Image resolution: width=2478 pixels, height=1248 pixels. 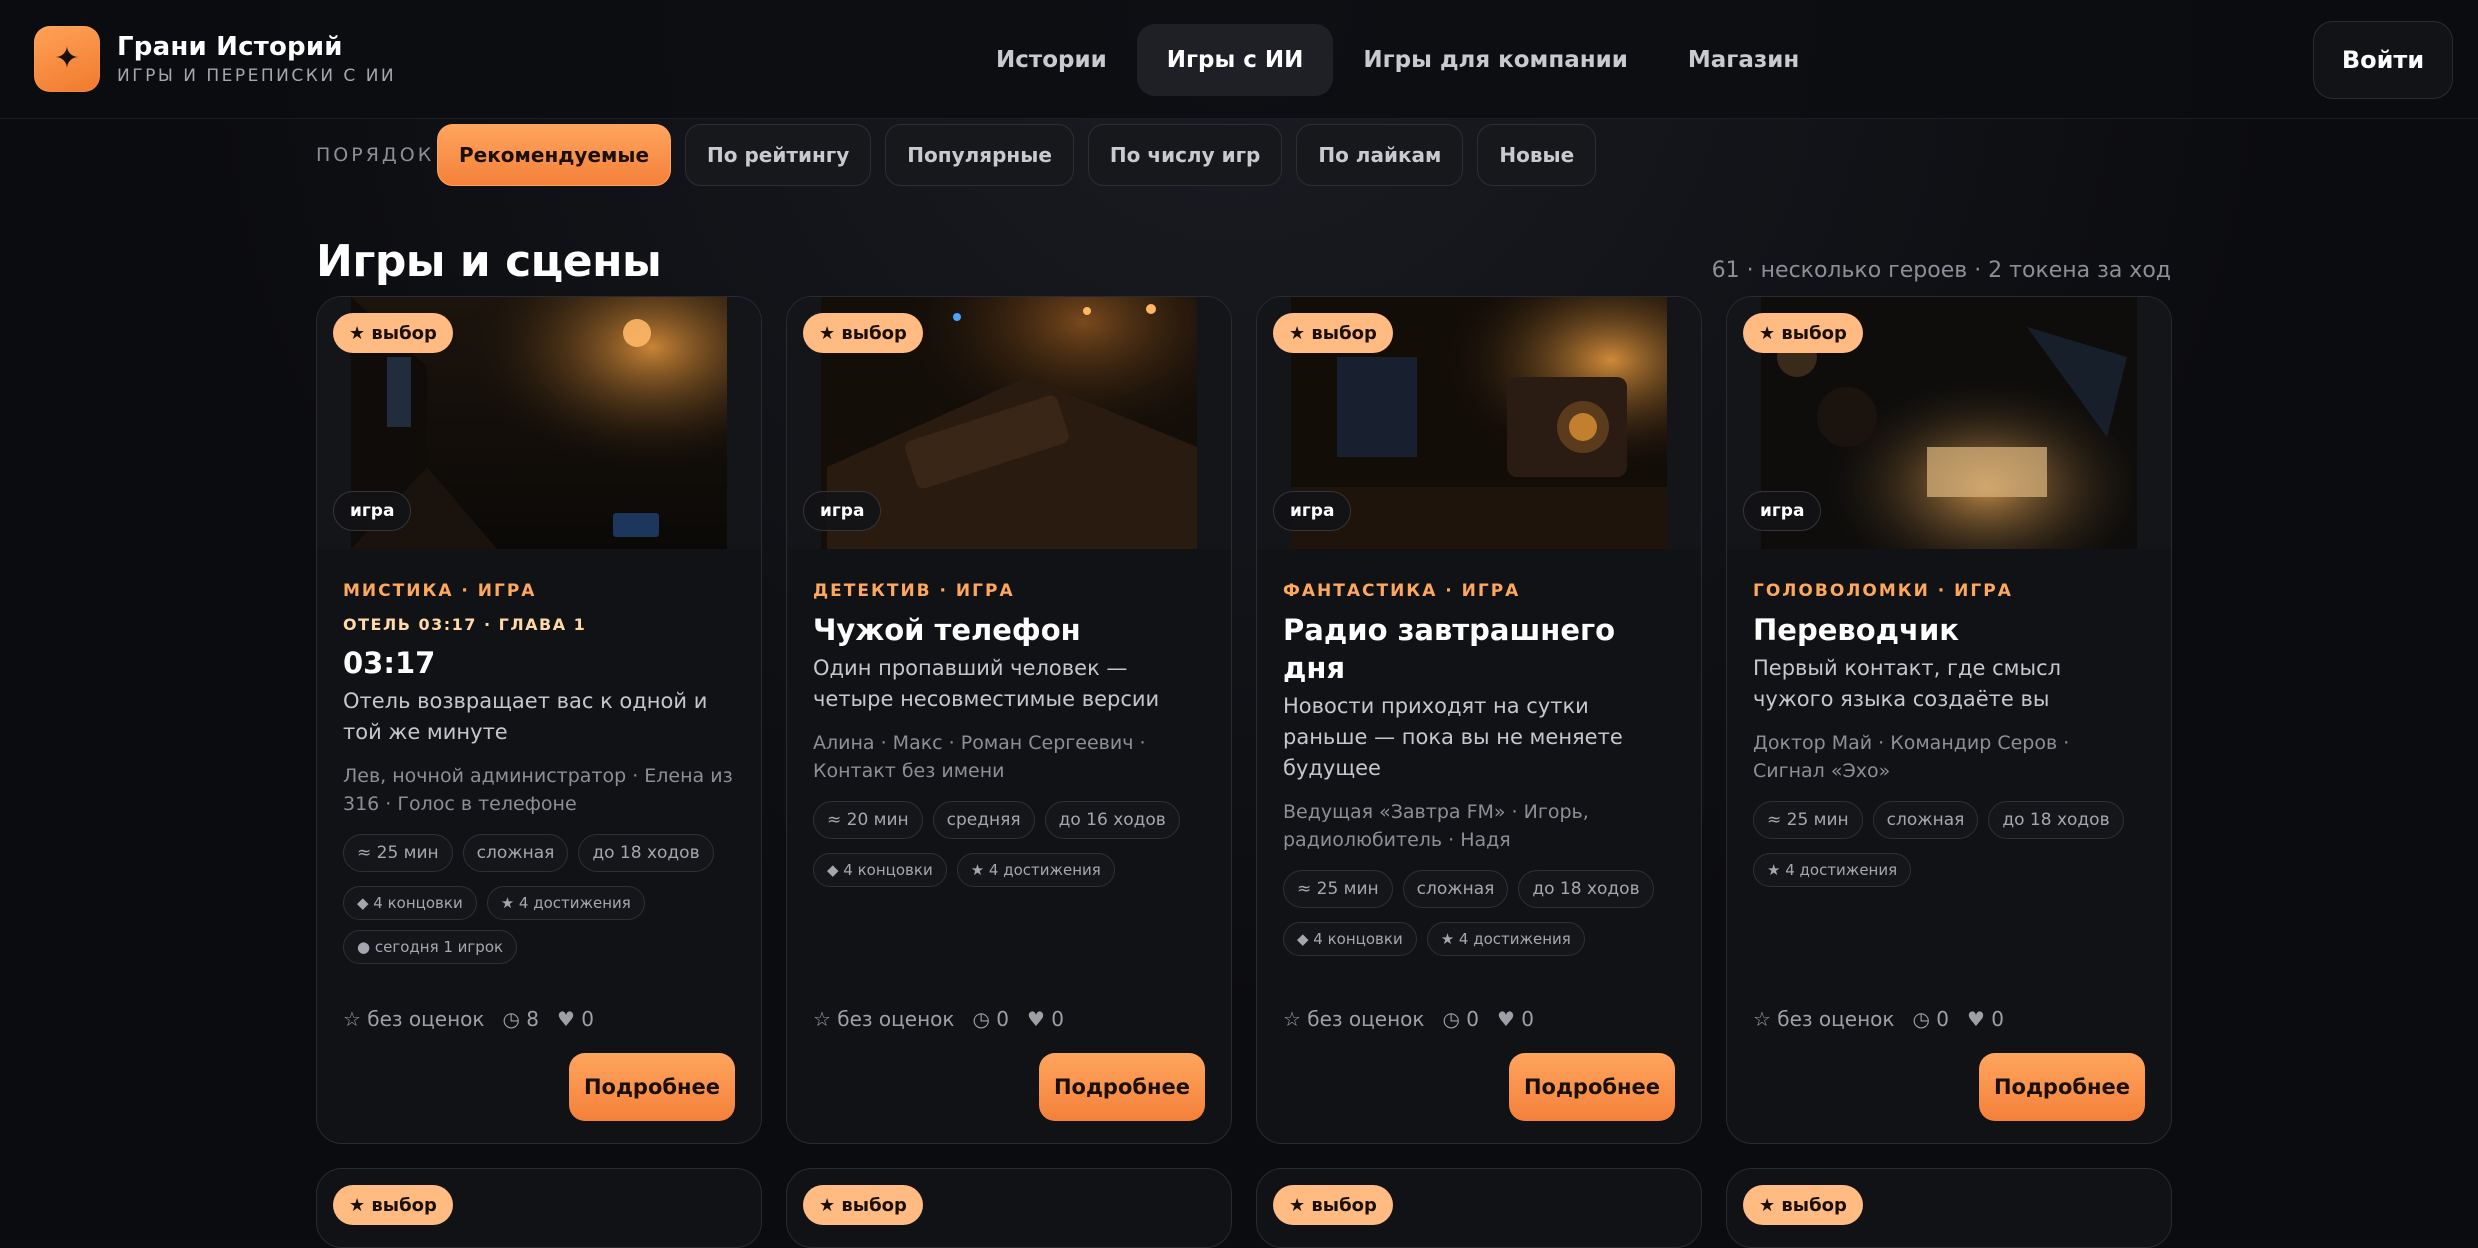 What do you see at coordinates (1380, 155) in the screenshot?
I see `sort-by-likes: По лайкам` at bounding box center [1380, 155].